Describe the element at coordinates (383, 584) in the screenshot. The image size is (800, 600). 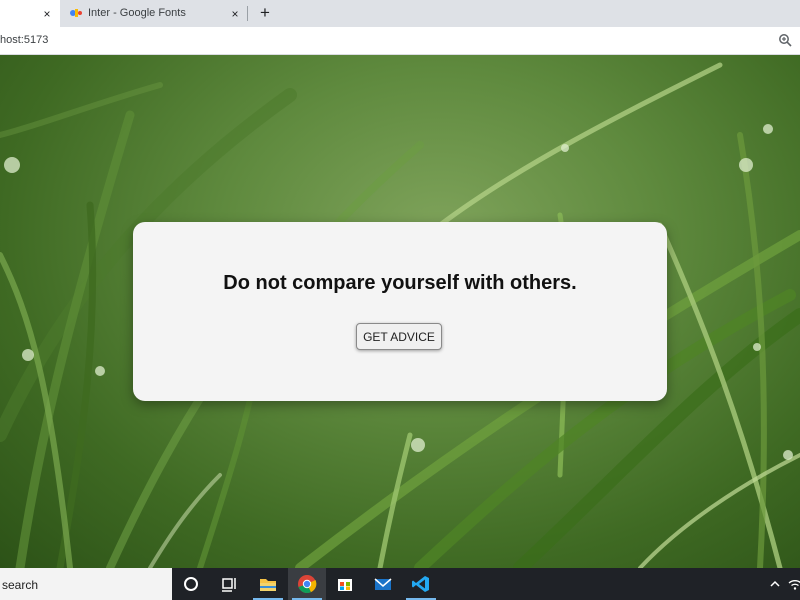
I see `mail-icon` at that location.